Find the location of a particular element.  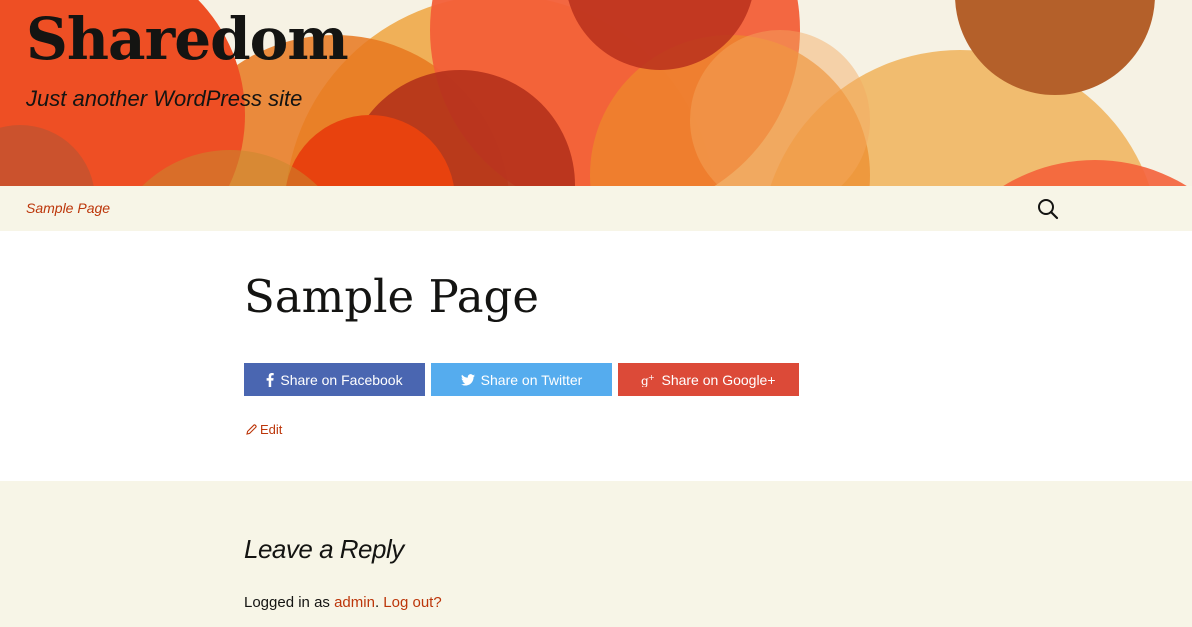

page-title: Sample Page is located at coordinates (391, 296).